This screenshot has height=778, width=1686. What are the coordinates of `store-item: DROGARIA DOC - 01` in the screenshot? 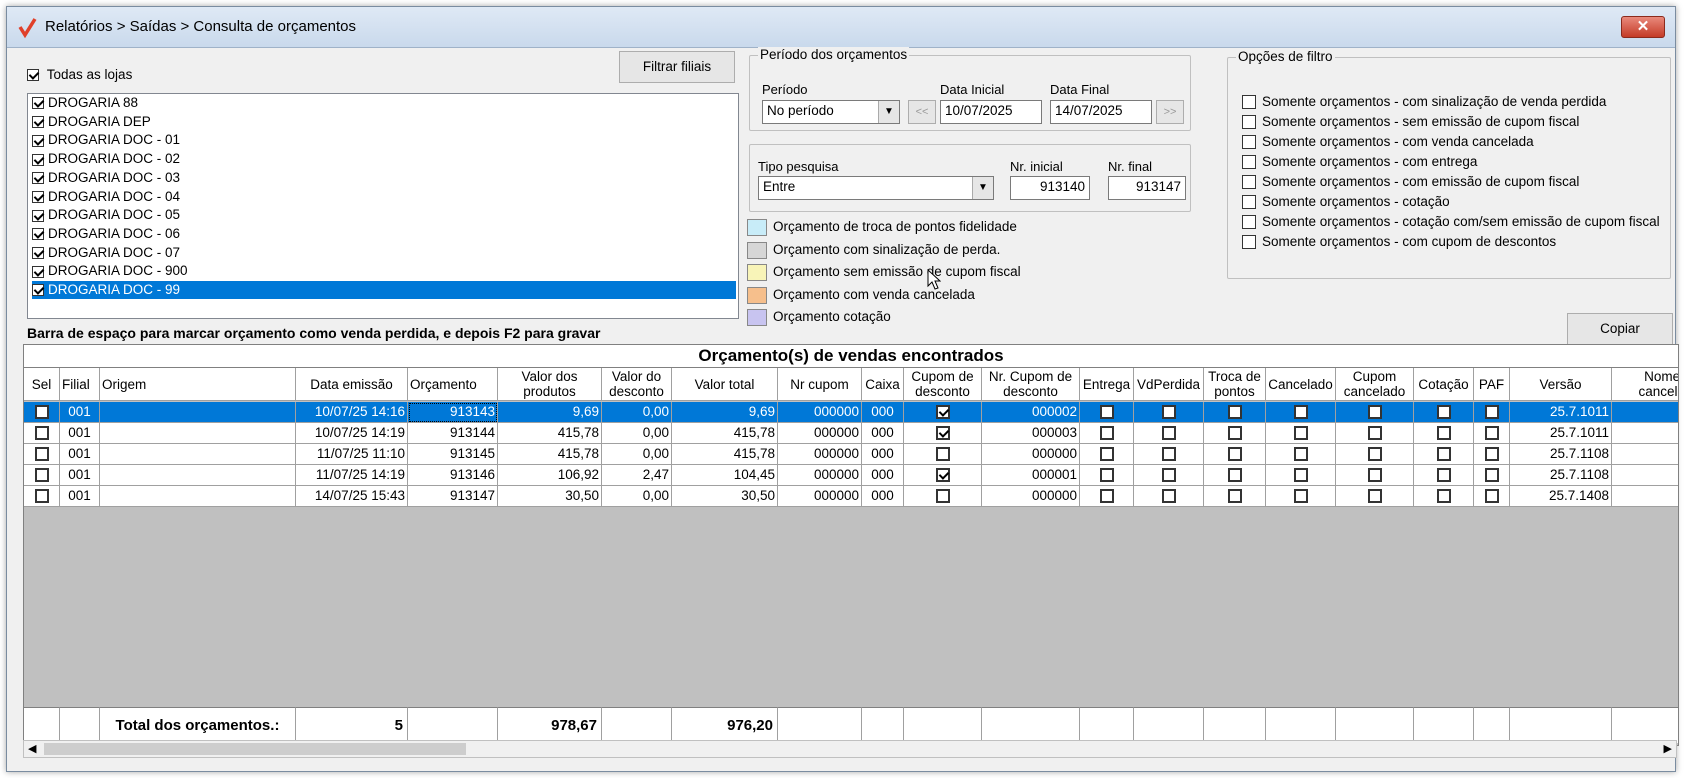 It's located at (384, 140).